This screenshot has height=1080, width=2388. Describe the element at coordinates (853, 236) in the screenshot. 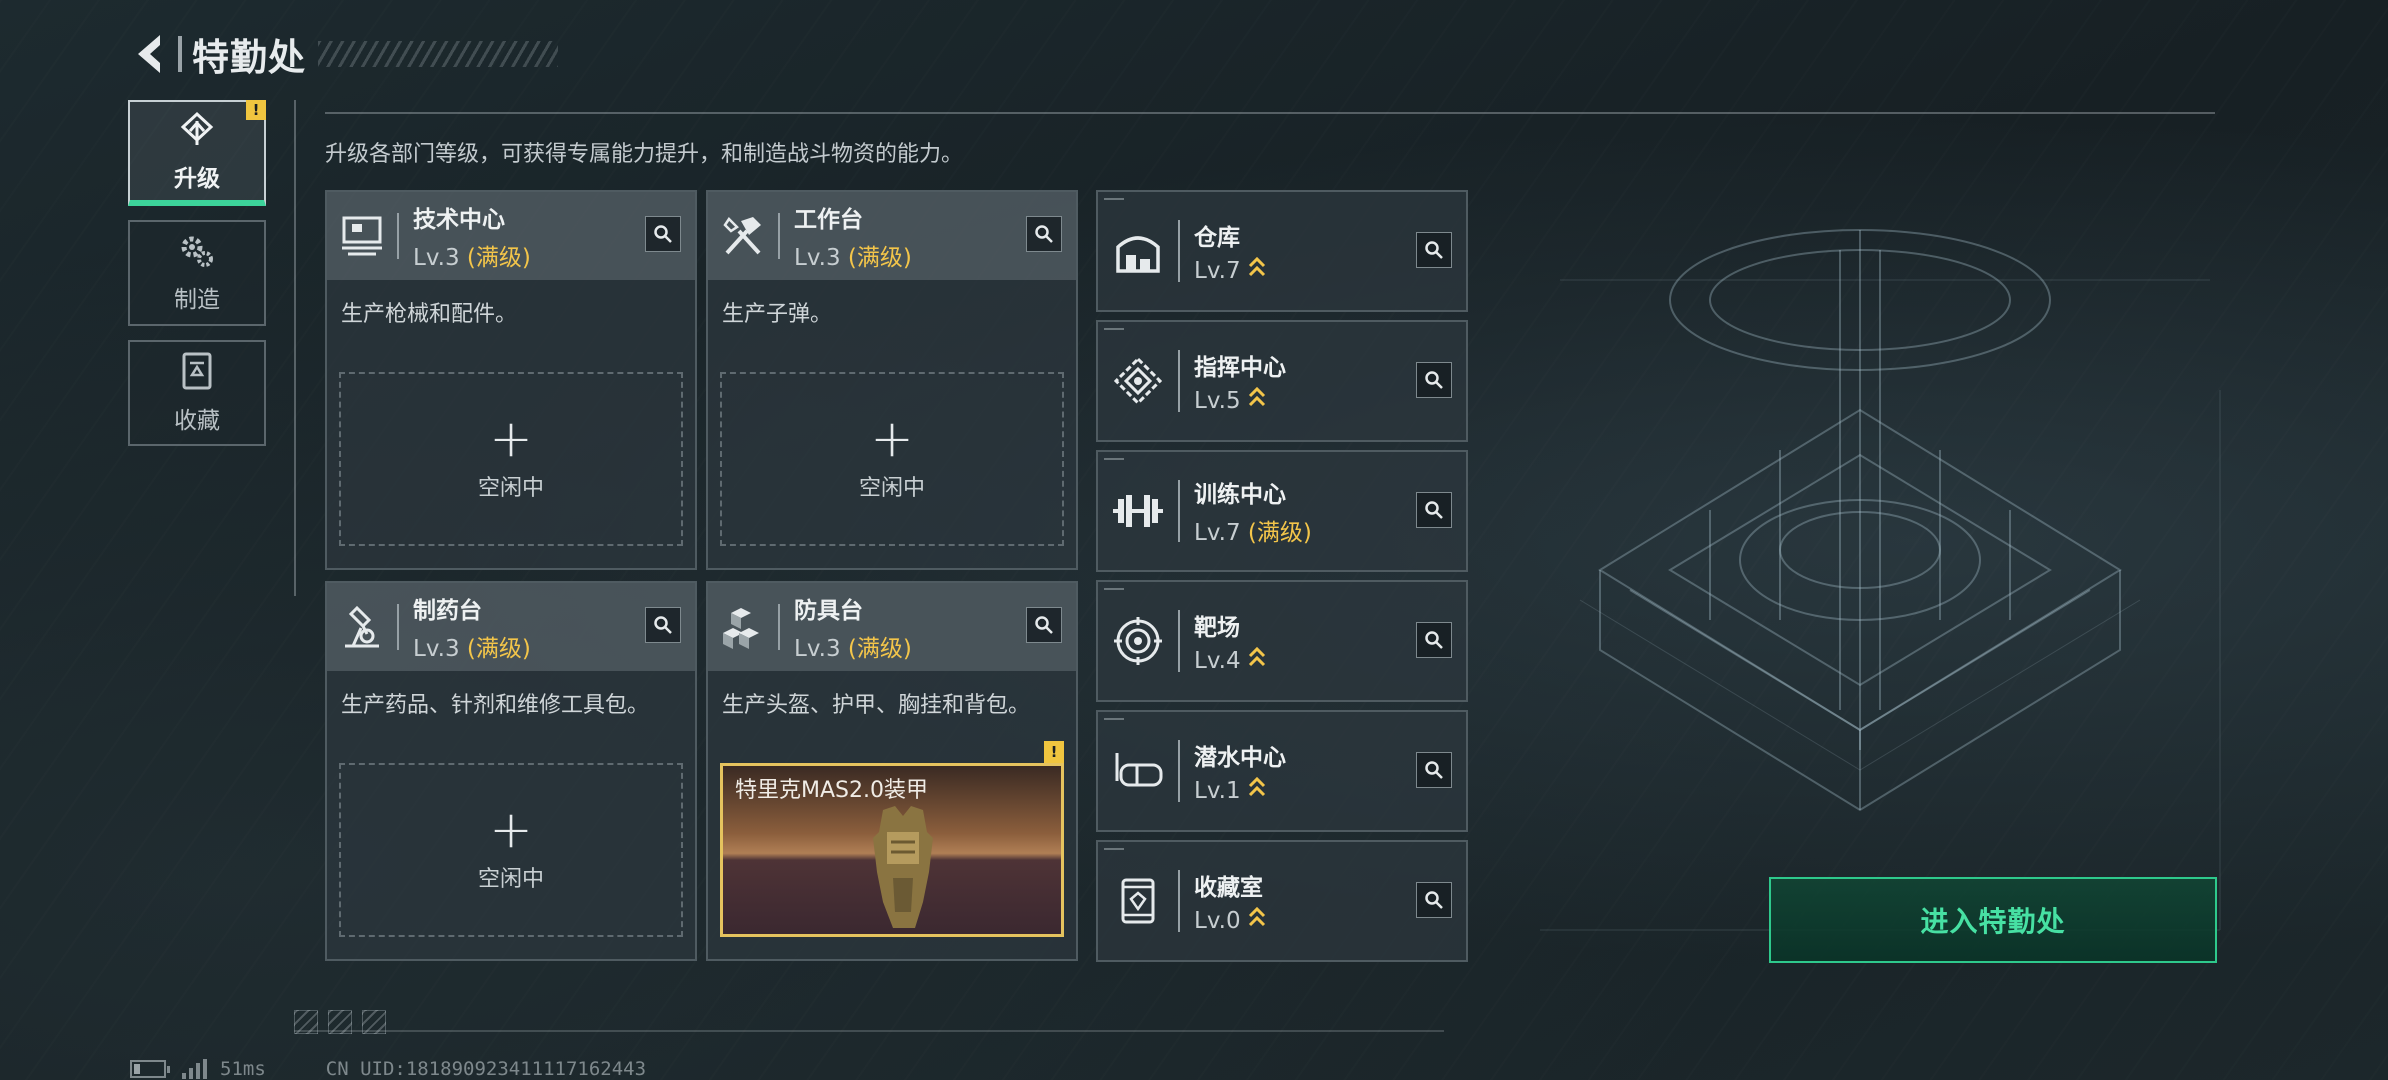

I see `card-title-block: 工作台 Lv.3 (满级)` at that location.